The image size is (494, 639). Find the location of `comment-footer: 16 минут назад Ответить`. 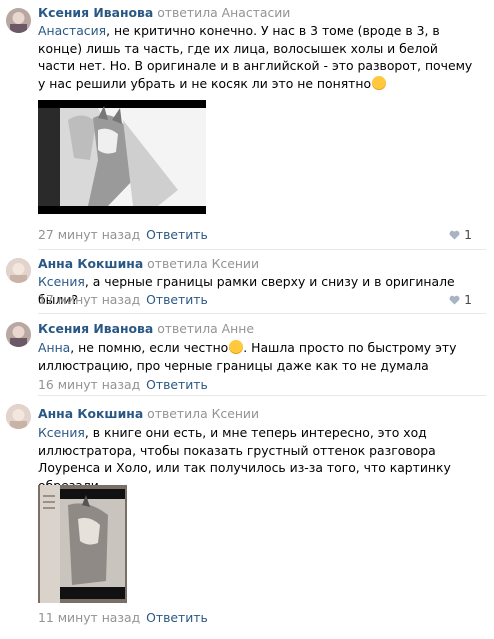

comment-footer: 16 минут назад Ответить is located at coordinates (123, 384).